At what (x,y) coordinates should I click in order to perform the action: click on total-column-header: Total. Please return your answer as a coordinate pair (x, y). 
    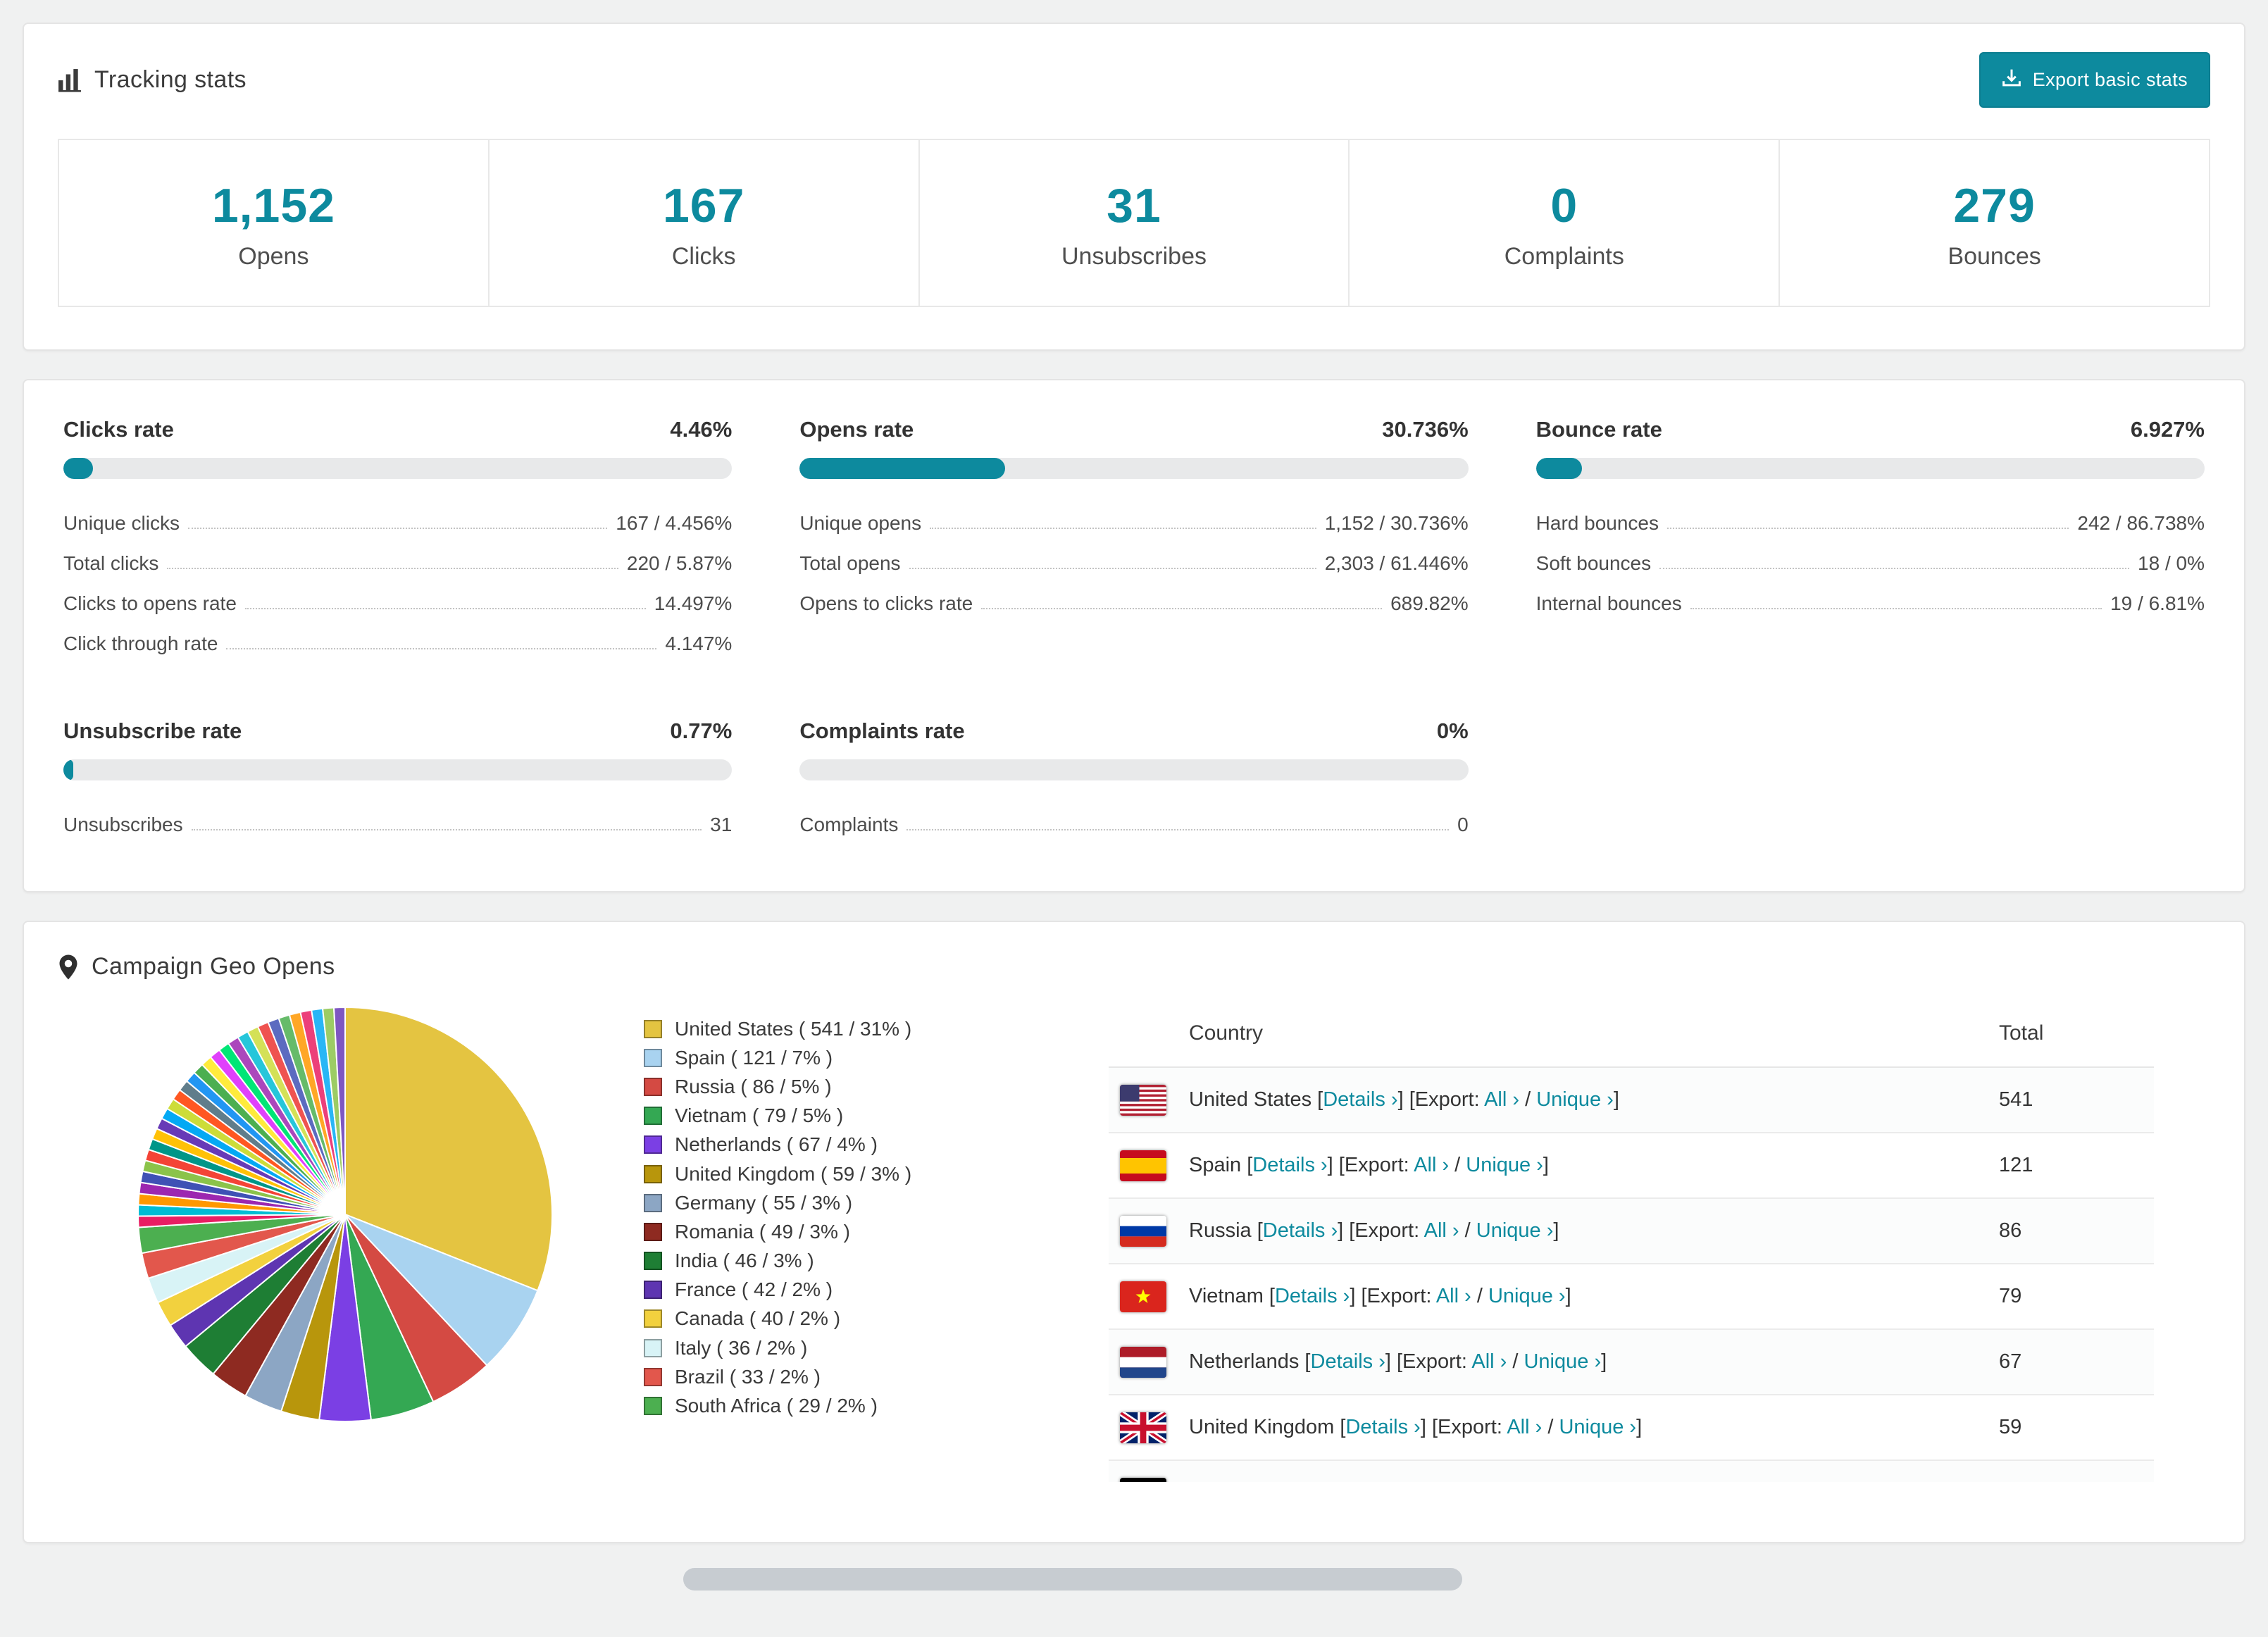
    Looking at the image, I should click on (2022, 1033).